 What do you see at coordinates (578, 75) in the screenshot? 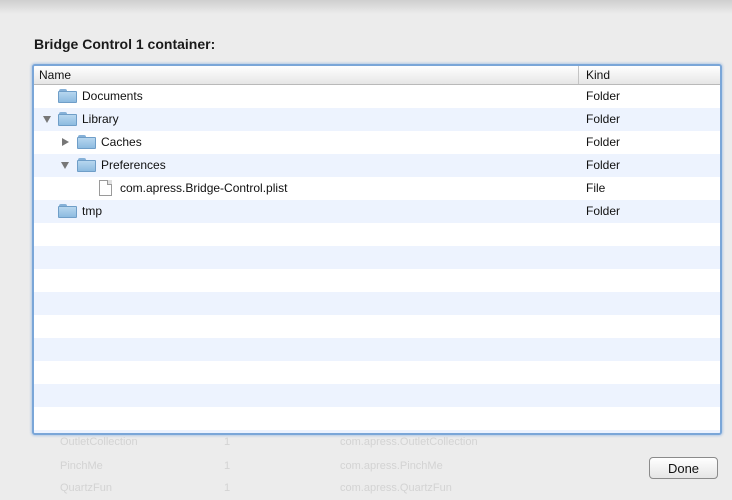
I see `column-divider` at bounding box center [578, 75].